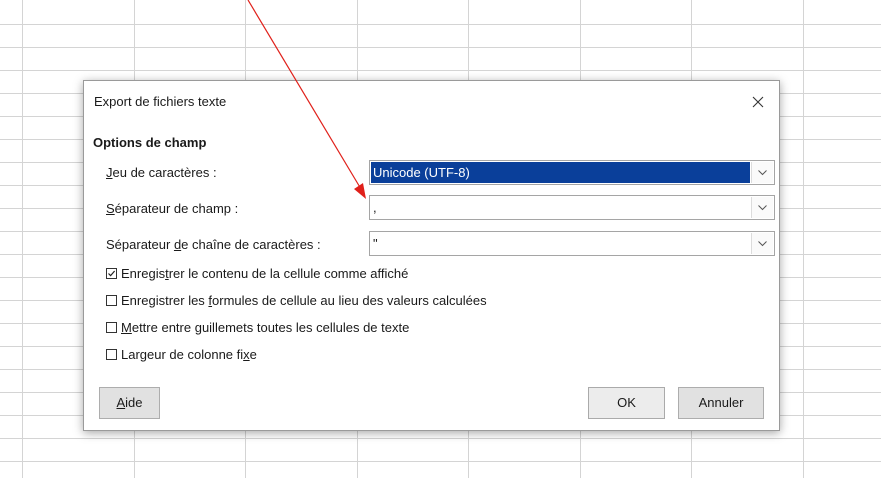 The image size is (881, 478). What do you see at coordinates (160, 101) in the screenshot?
I see `dialog-title: Export de fichiers texte` at bounding box center [160, 101].